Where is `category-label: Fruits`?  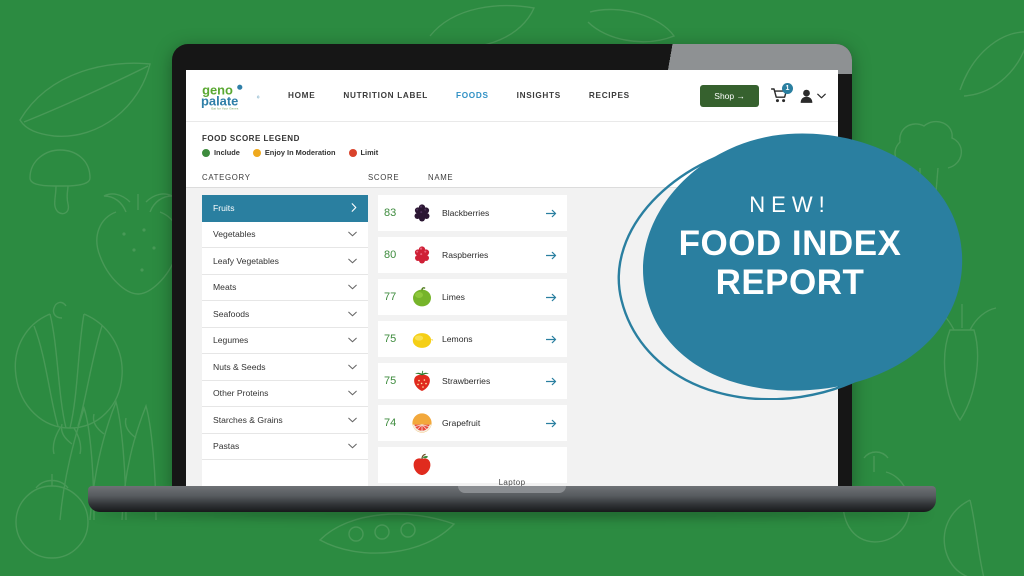
category-label: Fruits is located at coordinates (224, 207).